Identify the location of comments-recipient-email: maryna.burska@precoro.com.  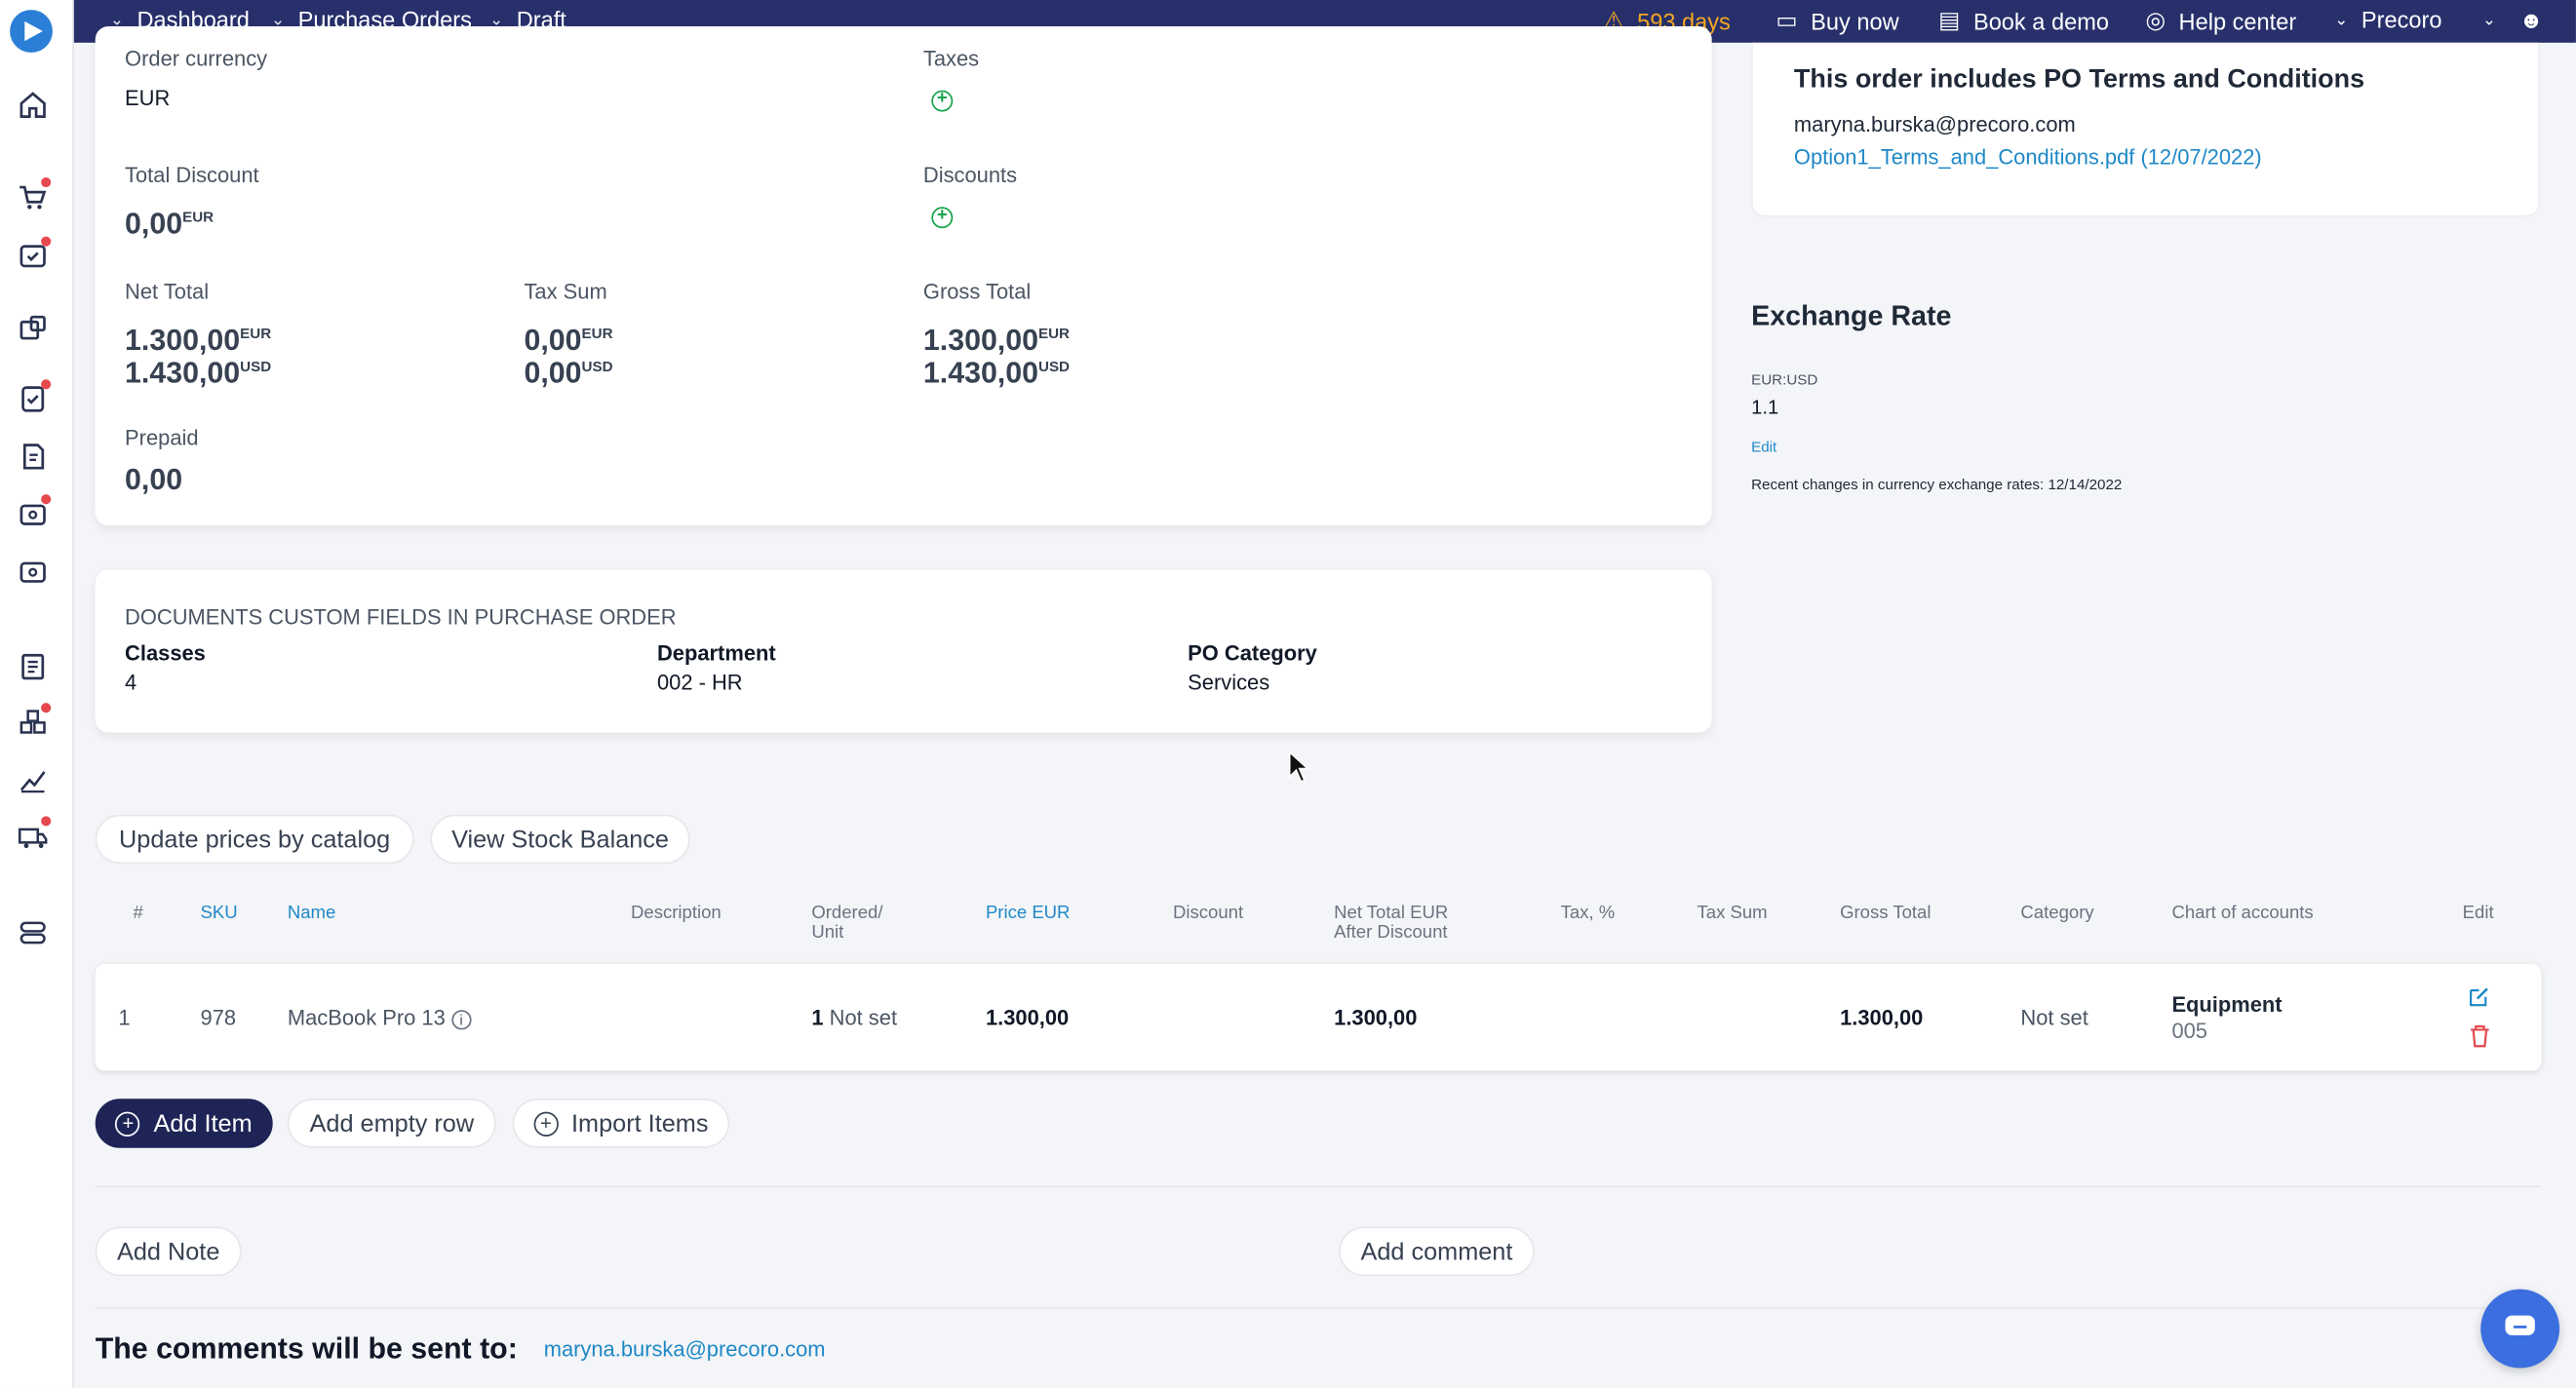
(685, 1349).